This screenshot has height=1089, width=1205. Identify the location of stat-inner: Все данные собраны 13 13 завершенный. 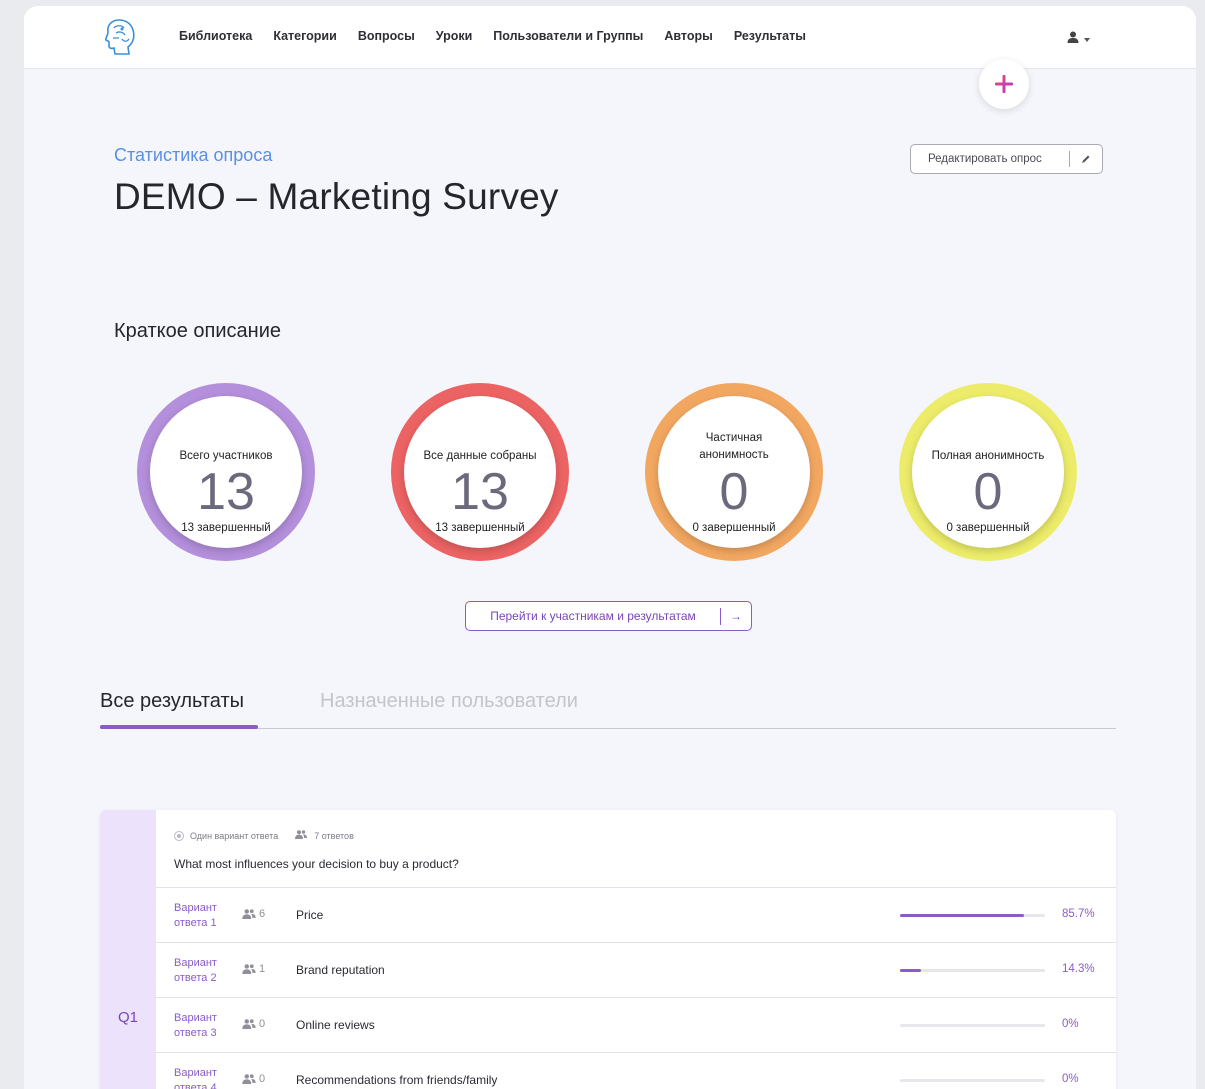
(480, 472).